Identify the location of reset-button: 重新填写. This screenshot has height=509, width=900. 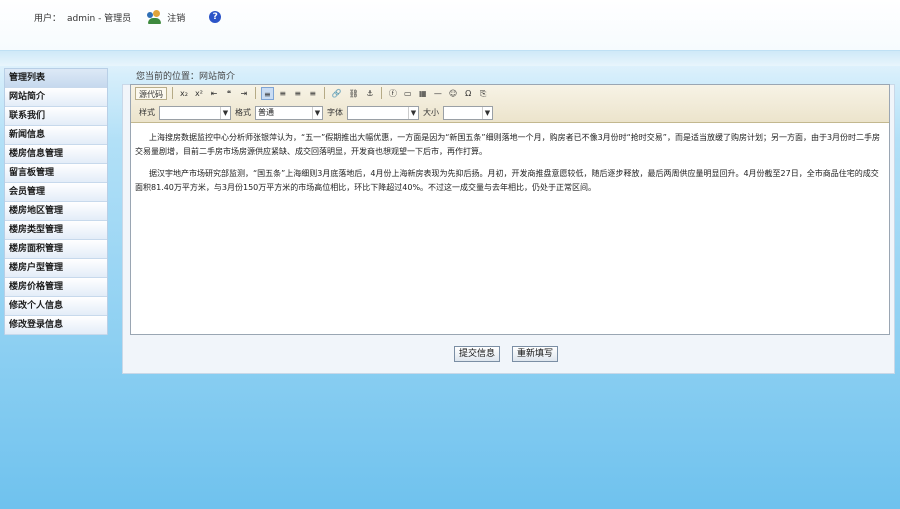
(535, 354).